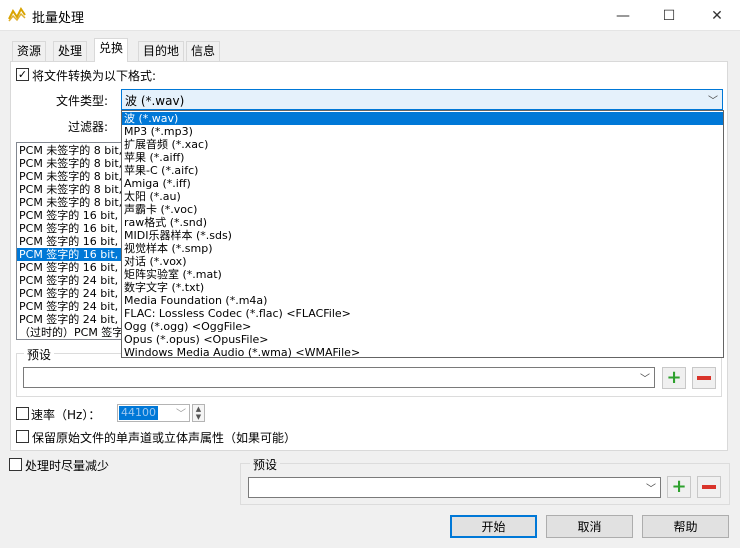  What do you see at coordinates (29, 51) in the screenshot?
I see `tab-source: 资源` at bounding box center [29, 51].